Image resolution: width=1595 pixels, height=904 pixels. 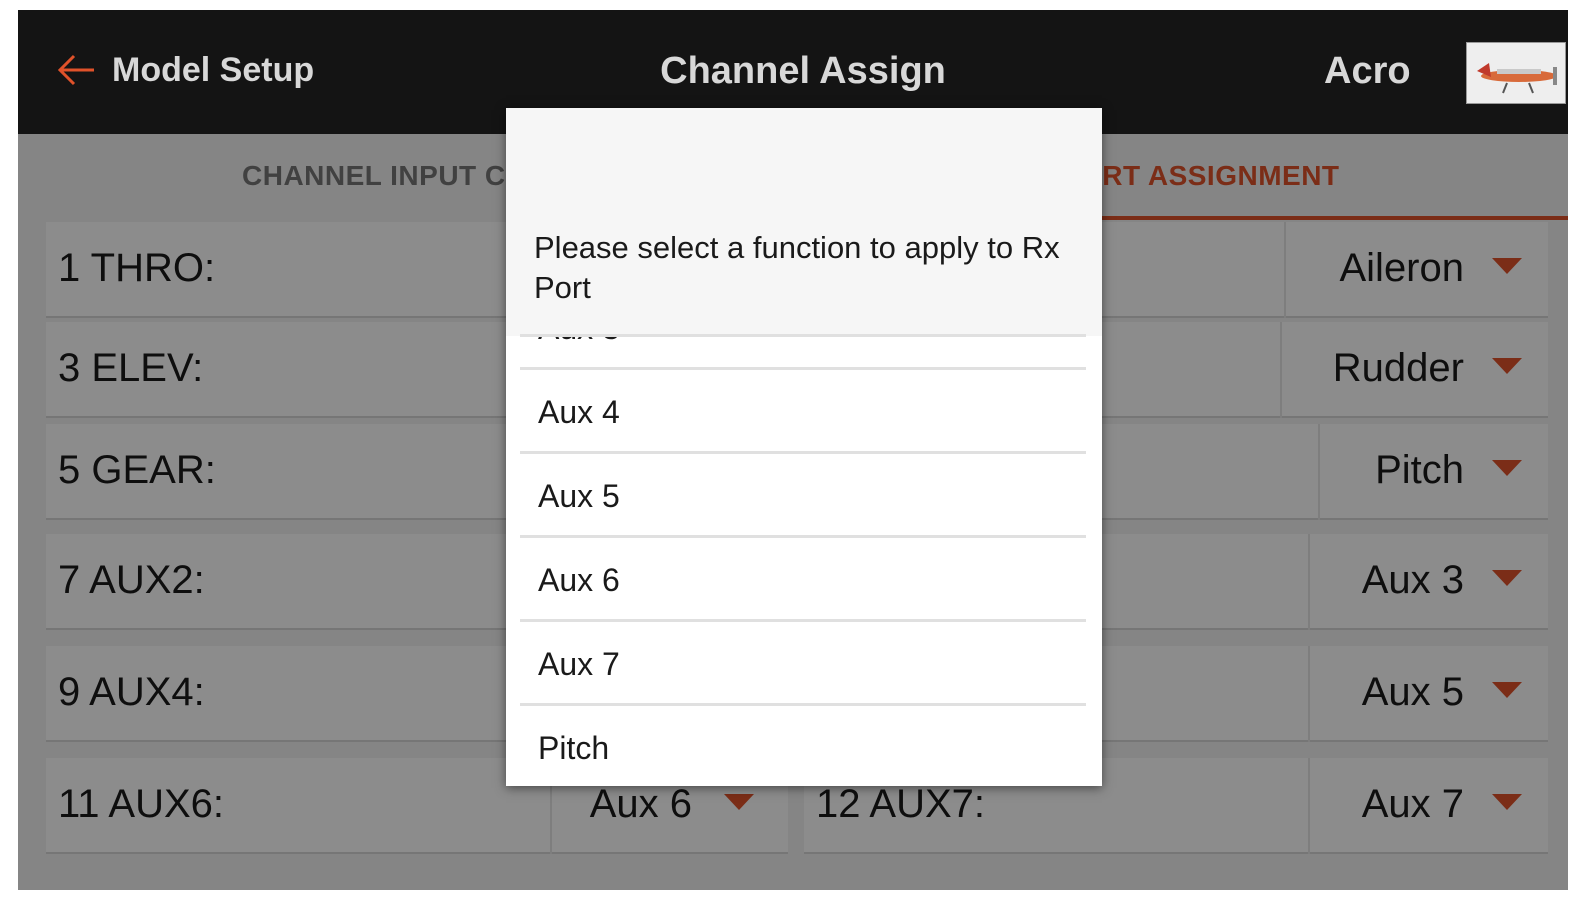 I want to click on header-divider, so click(x=803, y=335).